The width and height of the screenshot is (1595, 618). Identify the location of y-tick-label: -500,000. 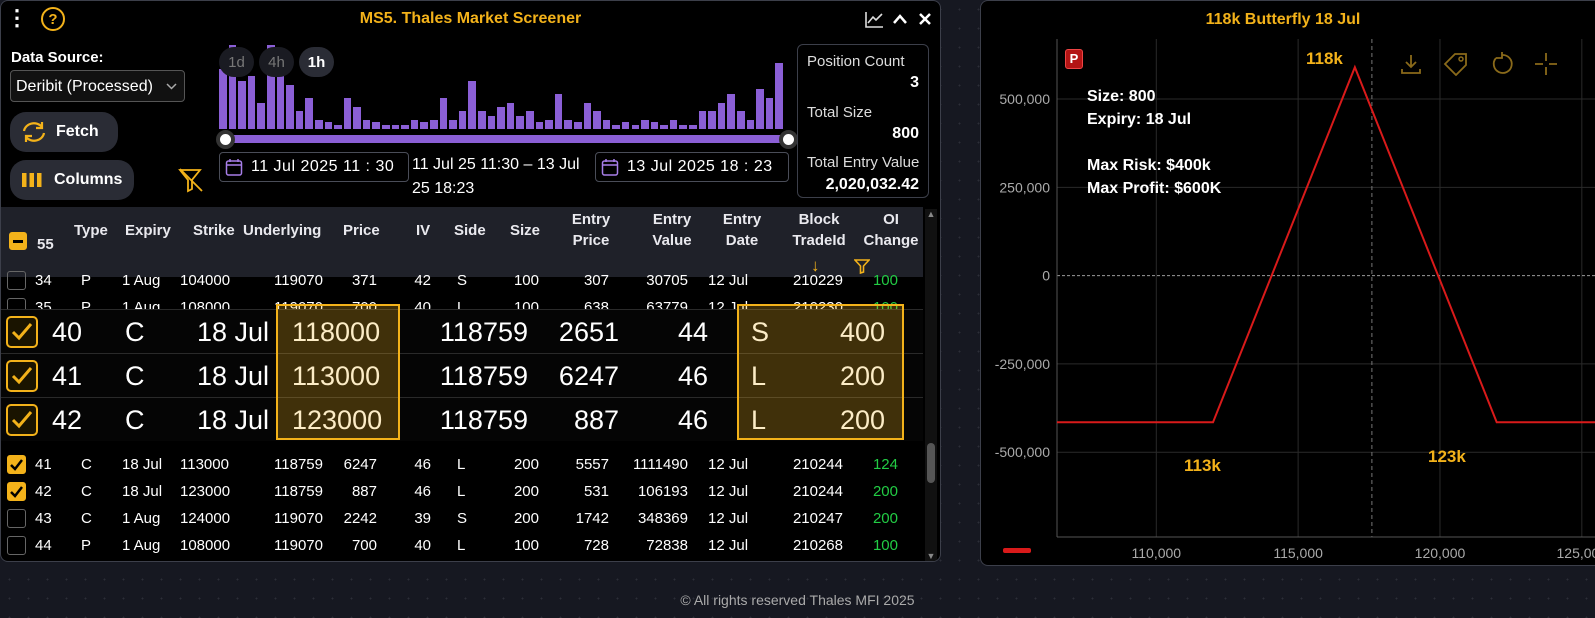
(1022, 452).